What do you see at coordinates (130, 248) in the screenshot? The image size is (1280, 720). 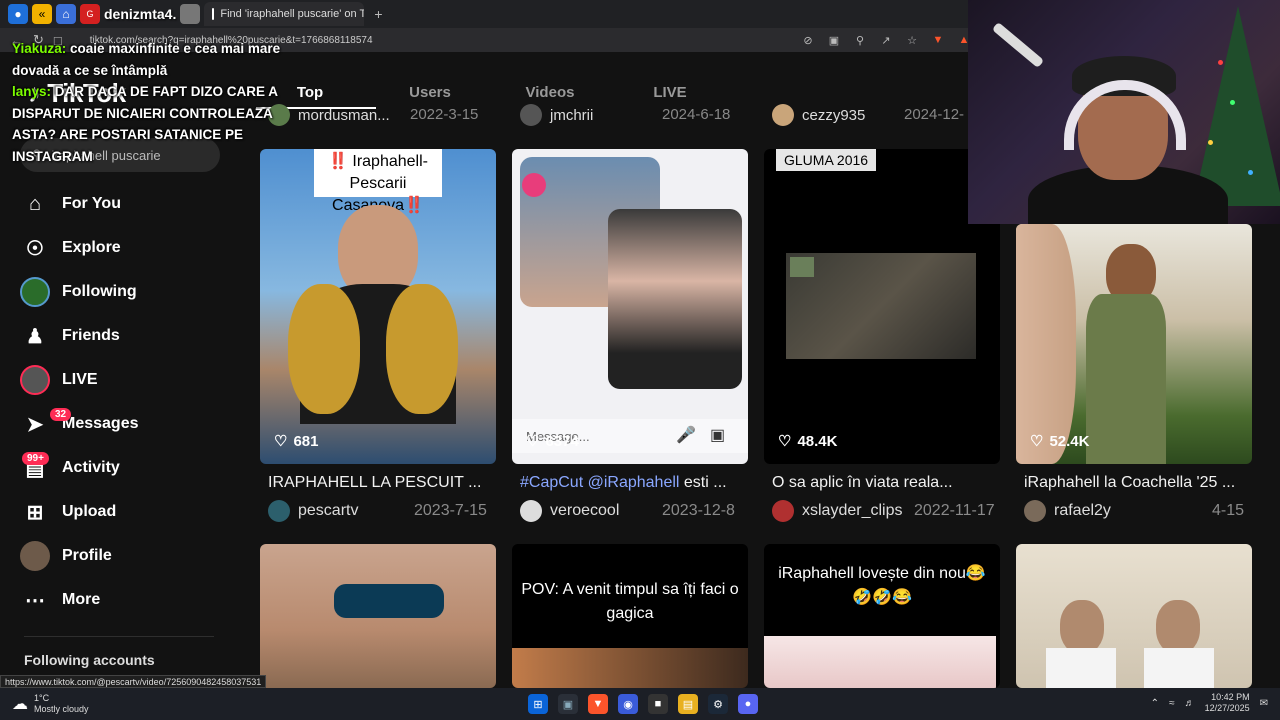 I see `sidebar-item-explore: ☉ Explore` at bounding box center [130, 248].